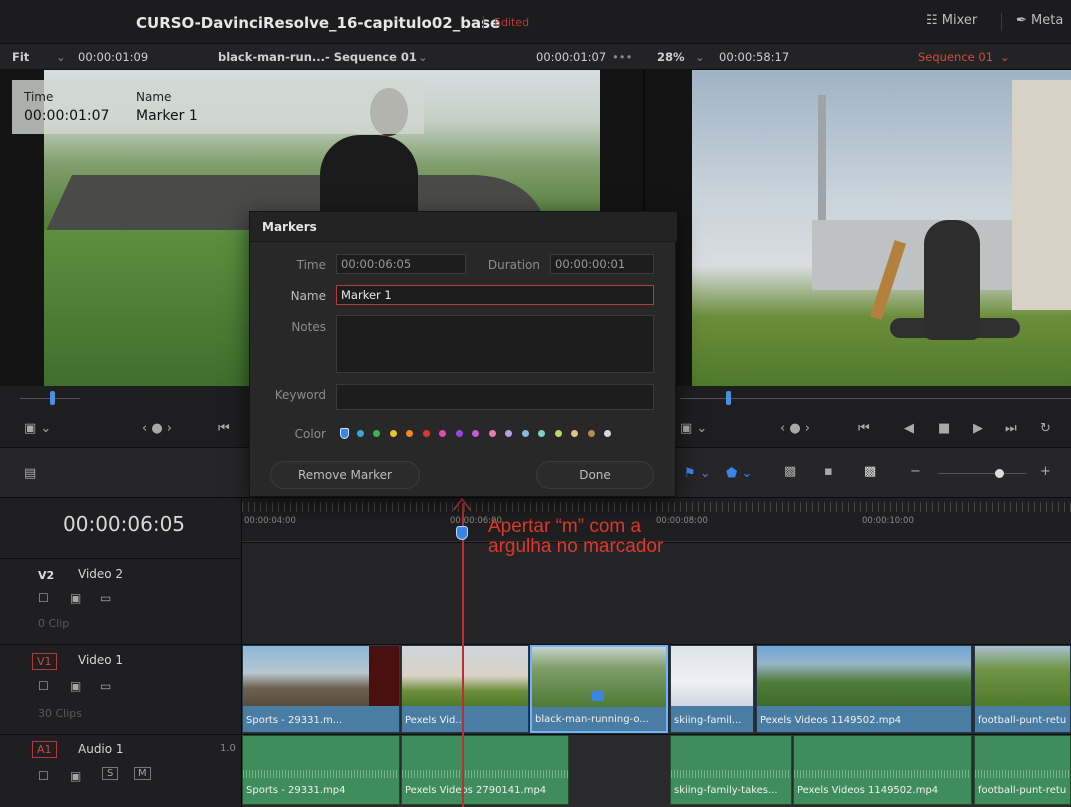  What do you see at coordinates (999, 473) in the screenshot?
I see `zoom-slider-handle` at bounding box center [999, 473].